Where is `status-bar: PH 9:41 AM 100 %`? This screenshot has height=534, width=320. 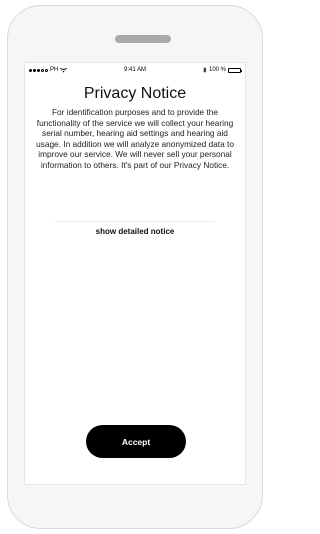 status-bar: PH 9:41 AM 100 % is located at coordinates (135, 70).